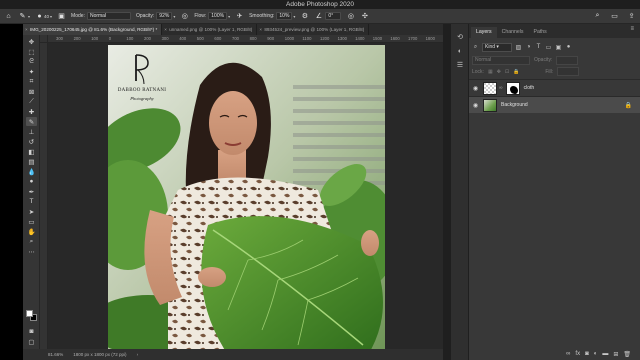 The width and height of the screenshot is (640, 360). What do you see at coordinates (31, 111) in the screenshot?
I see `healing-brush-tool-icon: ✚` at bounding box center [31, 111].